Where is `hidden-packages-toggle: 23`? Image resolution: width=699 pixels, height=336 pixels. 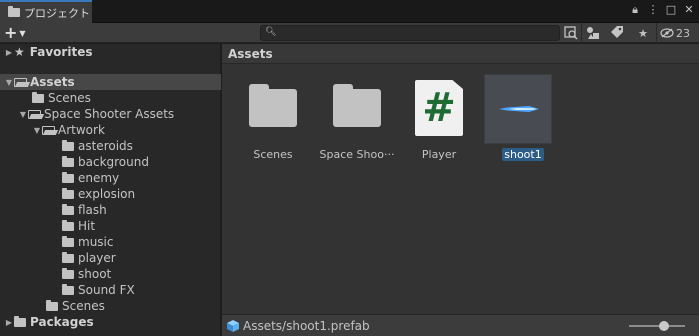 hidden-packages-toggle: 23 is located at coordinates (675, 33).